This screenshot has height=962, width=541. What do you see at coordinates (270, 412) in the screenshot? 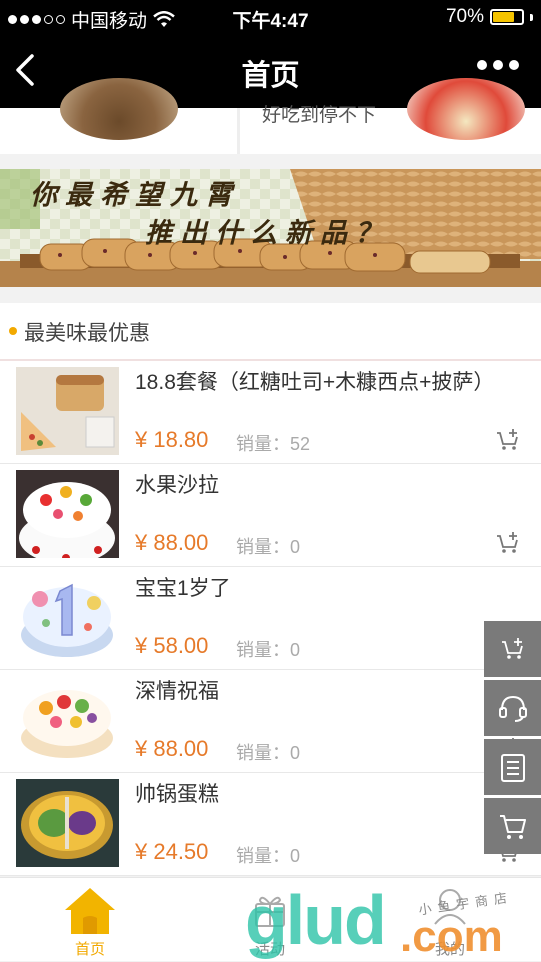
I see `product-item: 18.8套餐（红糖吐司+木糠西点+披萨） ¥ 18.80 销量：52` at bounding box center [270, 412].